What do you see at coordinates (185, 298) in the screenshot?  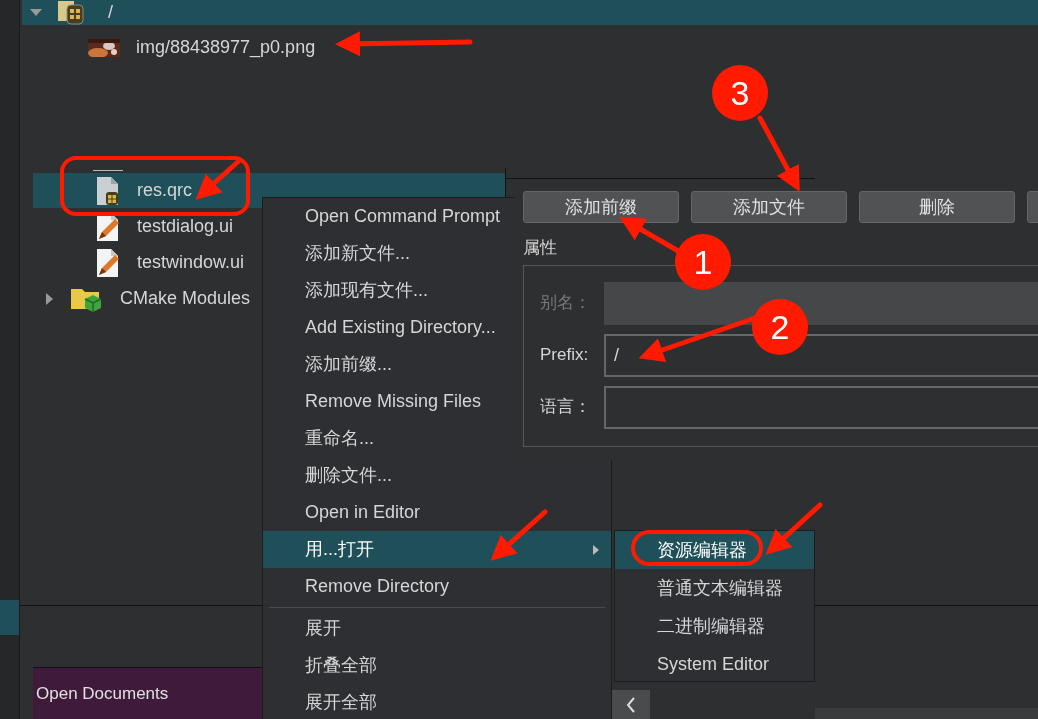 I see `tree-item-label: CMake Modules` at bounding box center [185, 298].